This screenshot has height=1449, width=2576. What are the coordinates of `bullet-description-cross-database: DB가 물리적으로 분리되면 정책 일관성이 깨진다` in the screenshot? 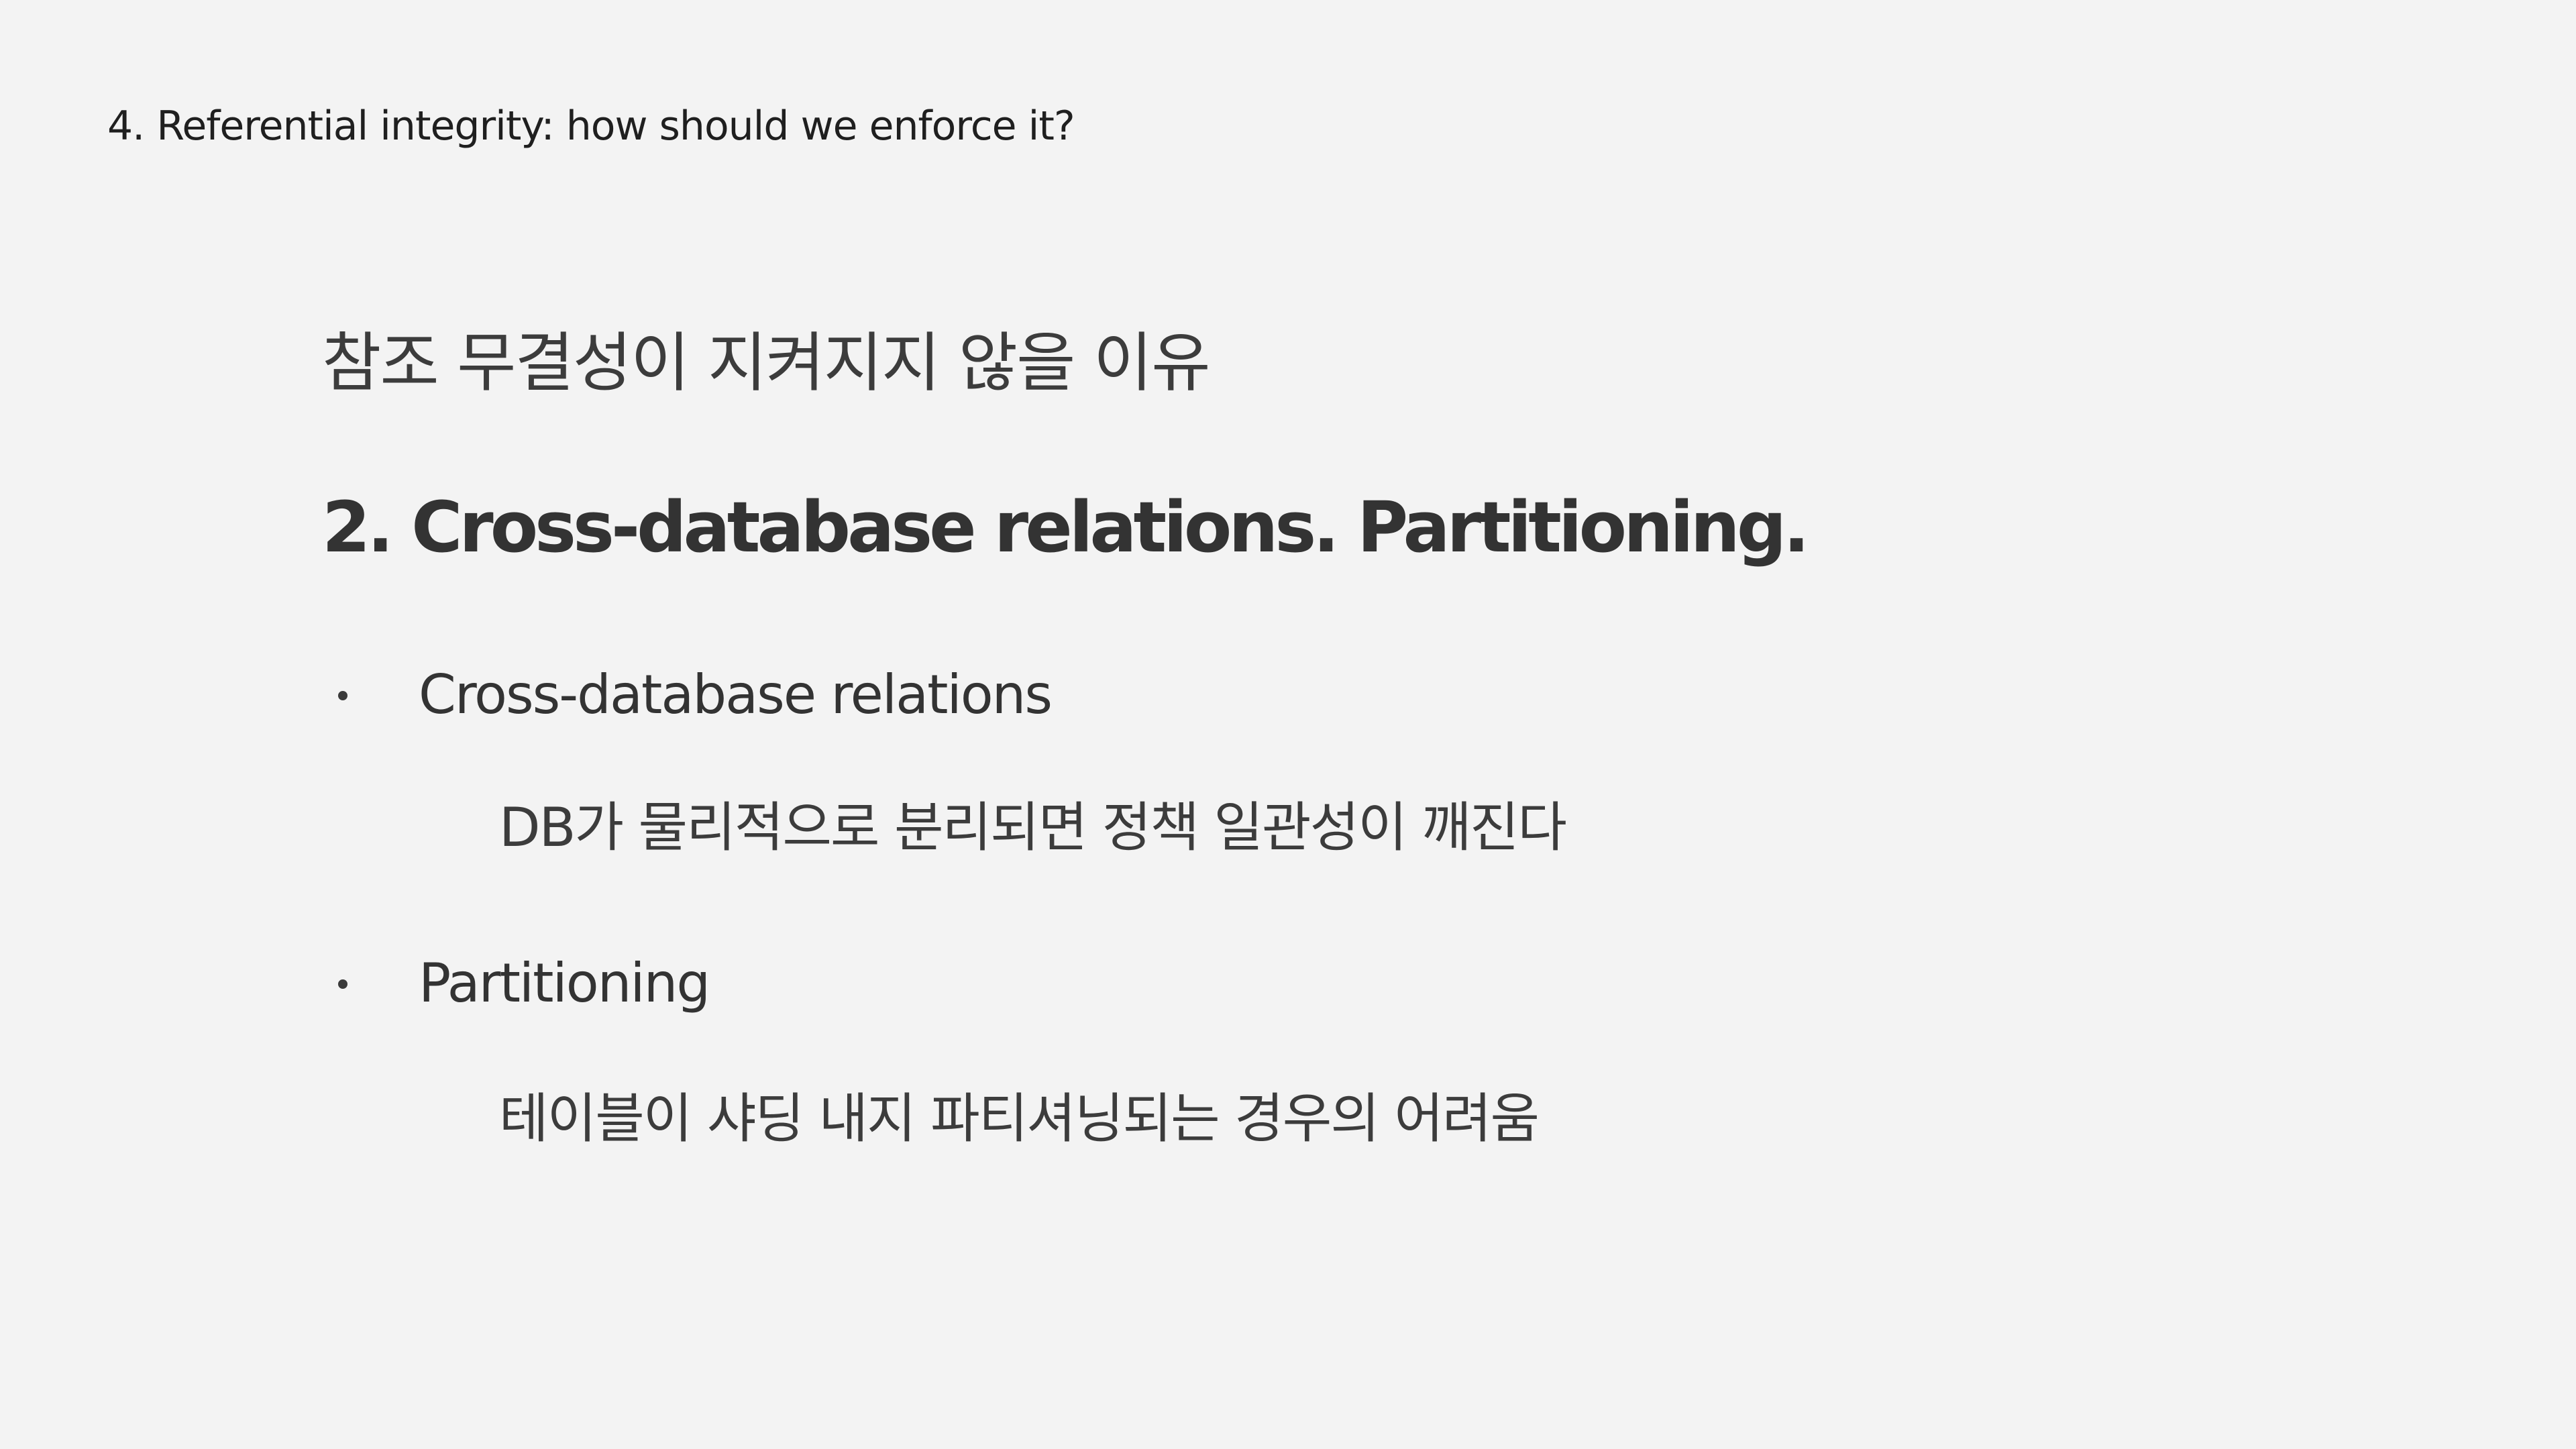 It's located at (1033, 827).